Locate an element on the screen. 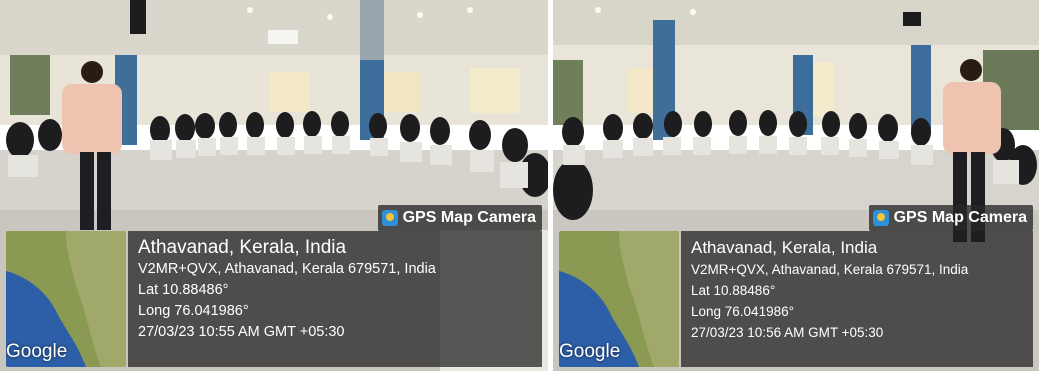 Image resolution: width=1039 pixels, height=371 pixels. timestamp: 27/03/23 10:55 AM GMT +05:30 is located at coordinates (241, 332).